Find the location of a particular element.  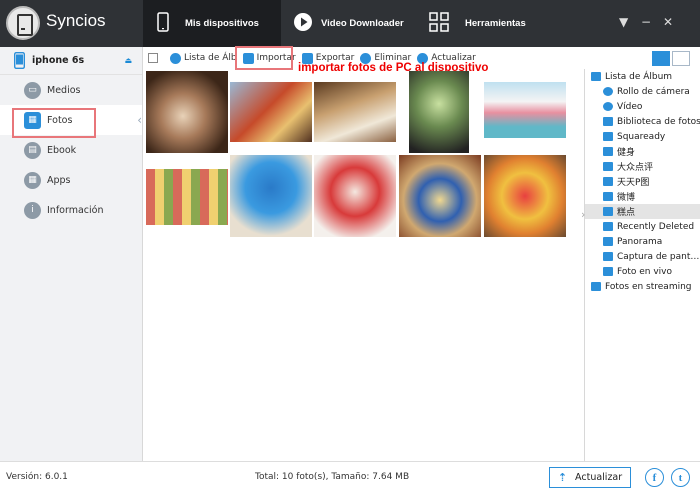

eject-icon: ⏏ is located at coordinates (128, 60).